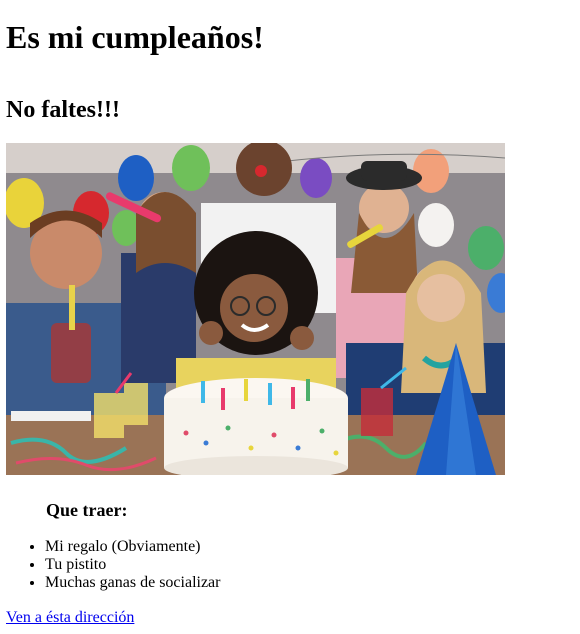  What do you see at coordinates (132, 547) in the screenshot?
I see `list-item: Mi regalo (Obviamente)` at bounding box center [132, 547].